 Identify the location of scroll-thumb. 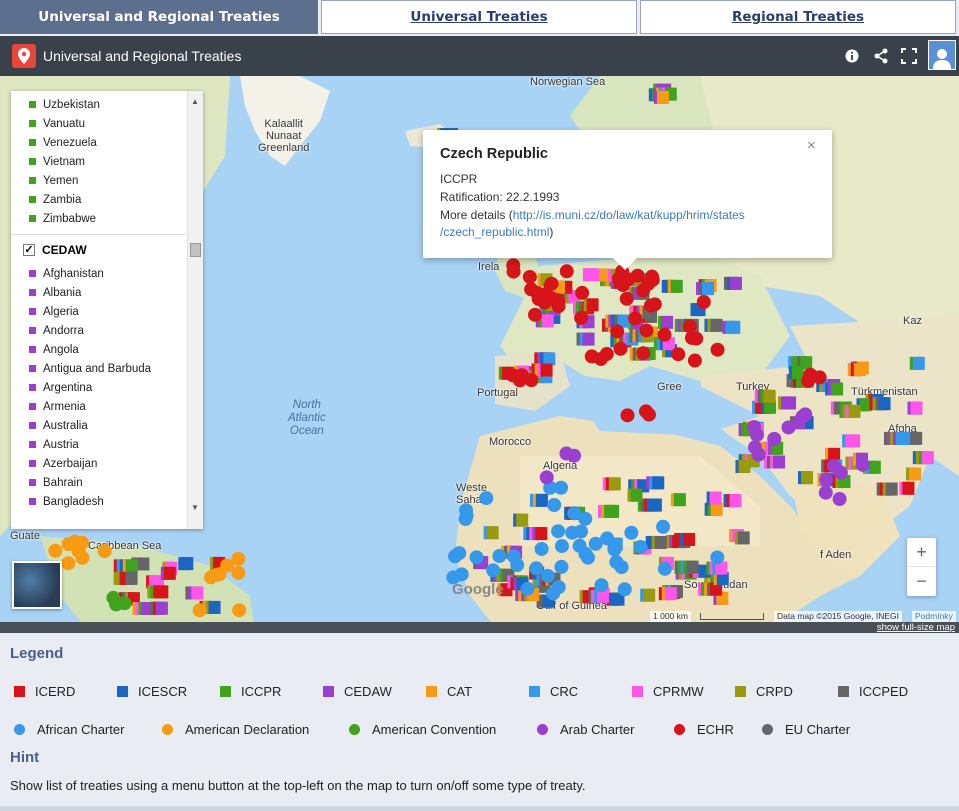
(195, 250).